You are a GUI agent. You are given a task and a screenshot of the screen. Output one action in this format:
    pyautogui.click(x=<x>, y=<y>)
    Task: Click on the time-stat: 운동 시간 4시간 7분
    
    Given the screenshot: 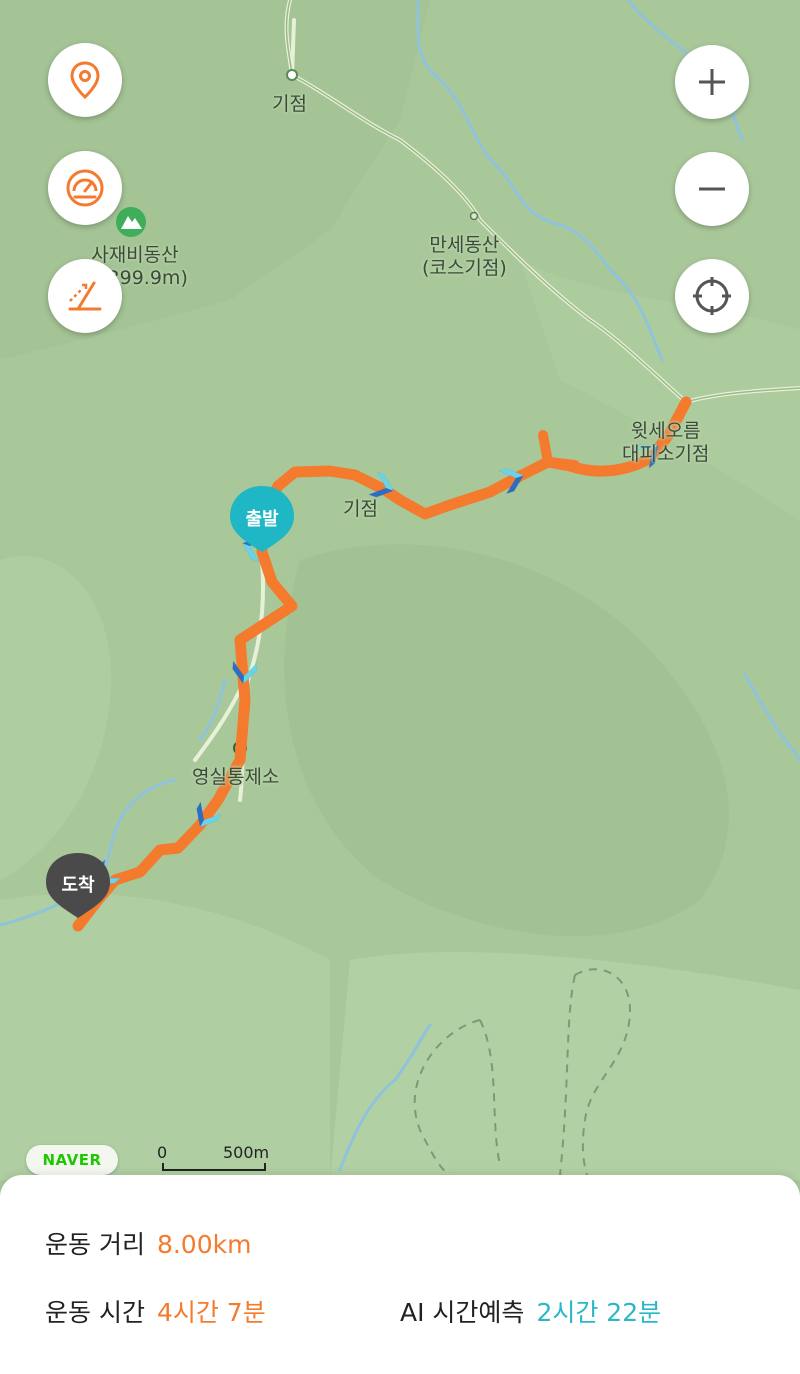 What is the action you would take?
    pyautogui.click(x=155, y=1311)
    